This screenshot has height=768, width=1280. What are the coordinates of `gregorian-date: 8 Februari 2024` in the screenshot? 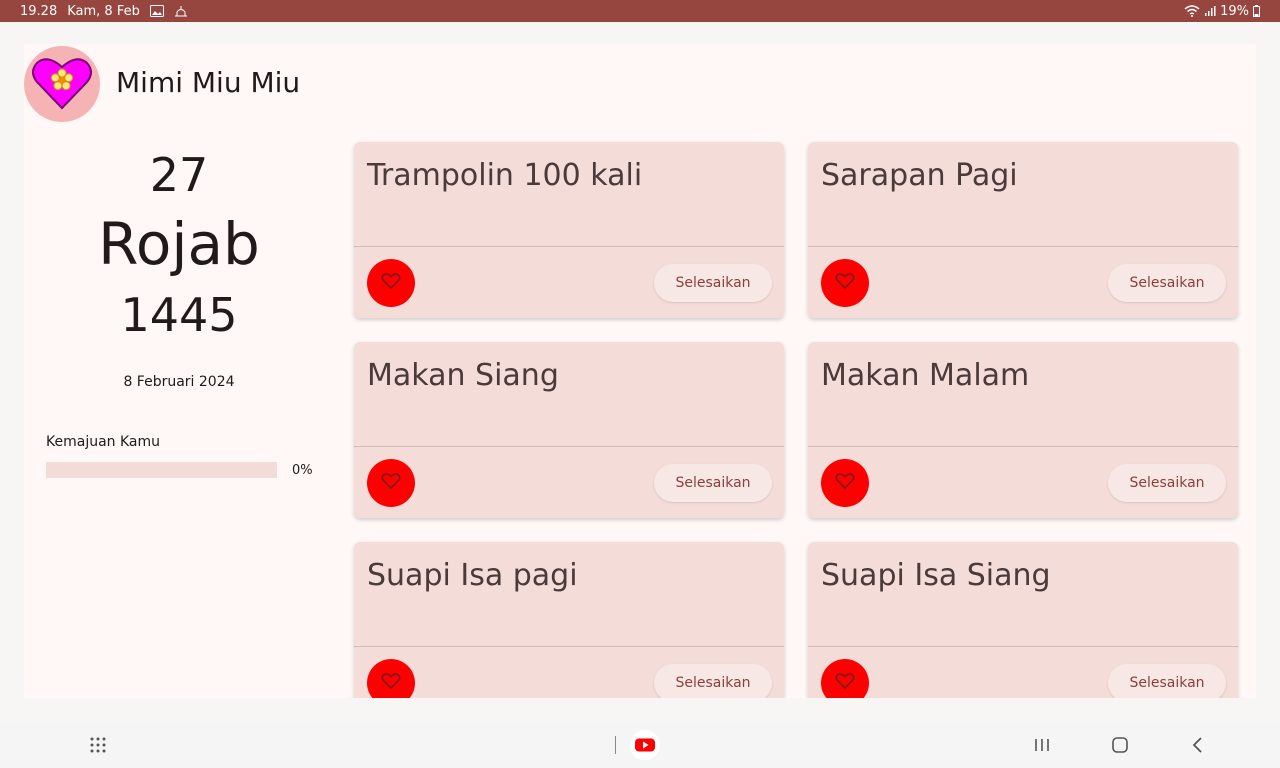 It's located at (179, 382).